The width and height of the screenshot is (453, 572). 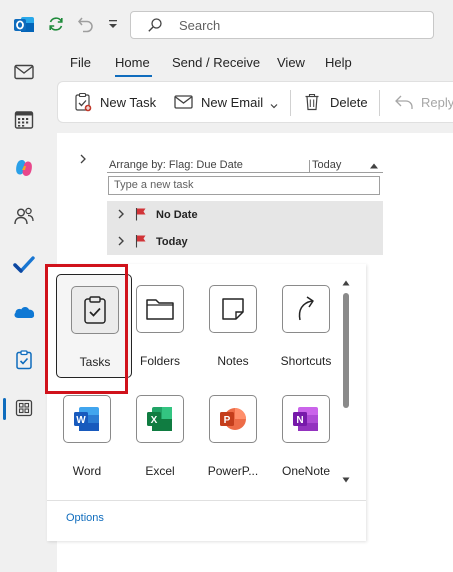 I want to click on new-task-button: New Task, so click(x=115, y=102).